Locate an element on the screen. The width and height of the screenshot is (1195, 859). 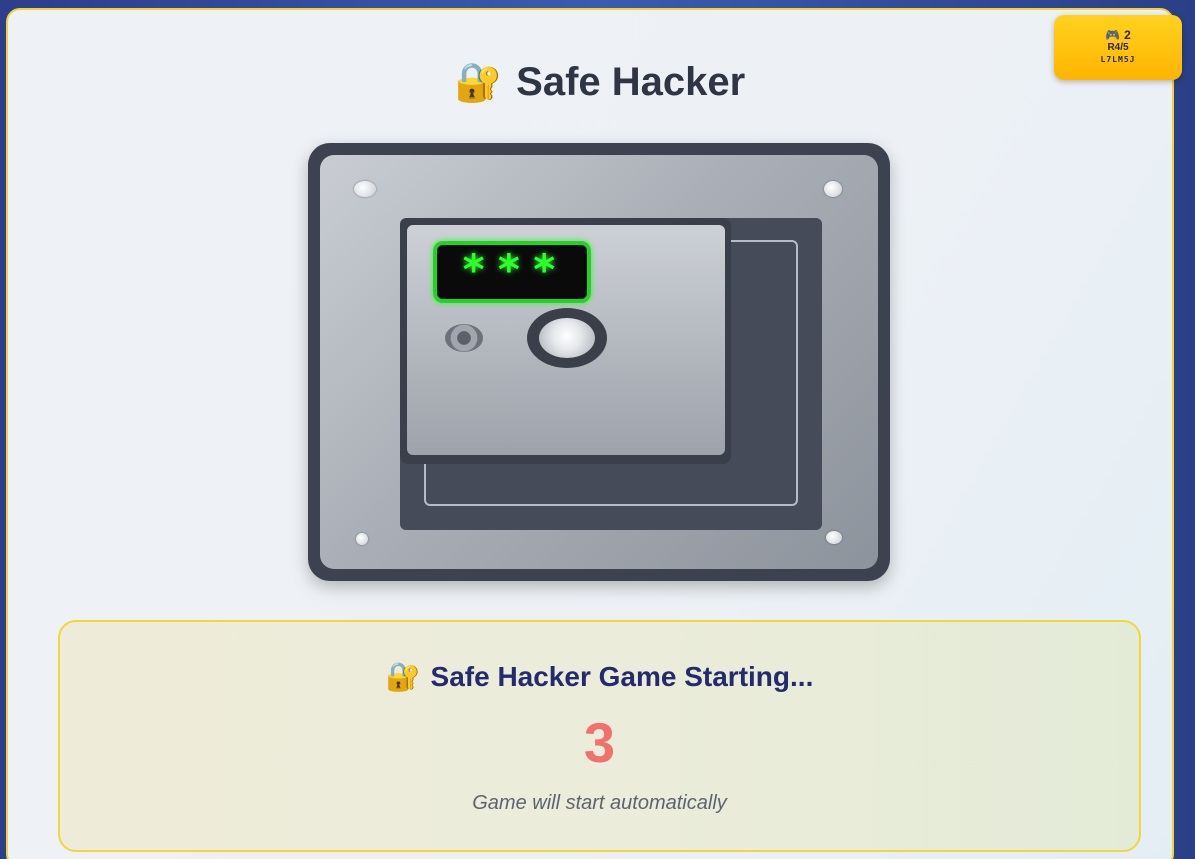
countdown-number: 3 is located at coordinates (599, 742).